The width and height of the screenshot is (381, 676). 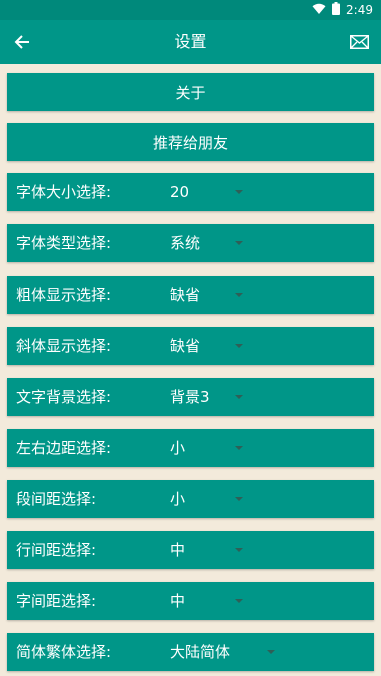 I want to click on setting-value: 背景3, so click(x=190, y=397).